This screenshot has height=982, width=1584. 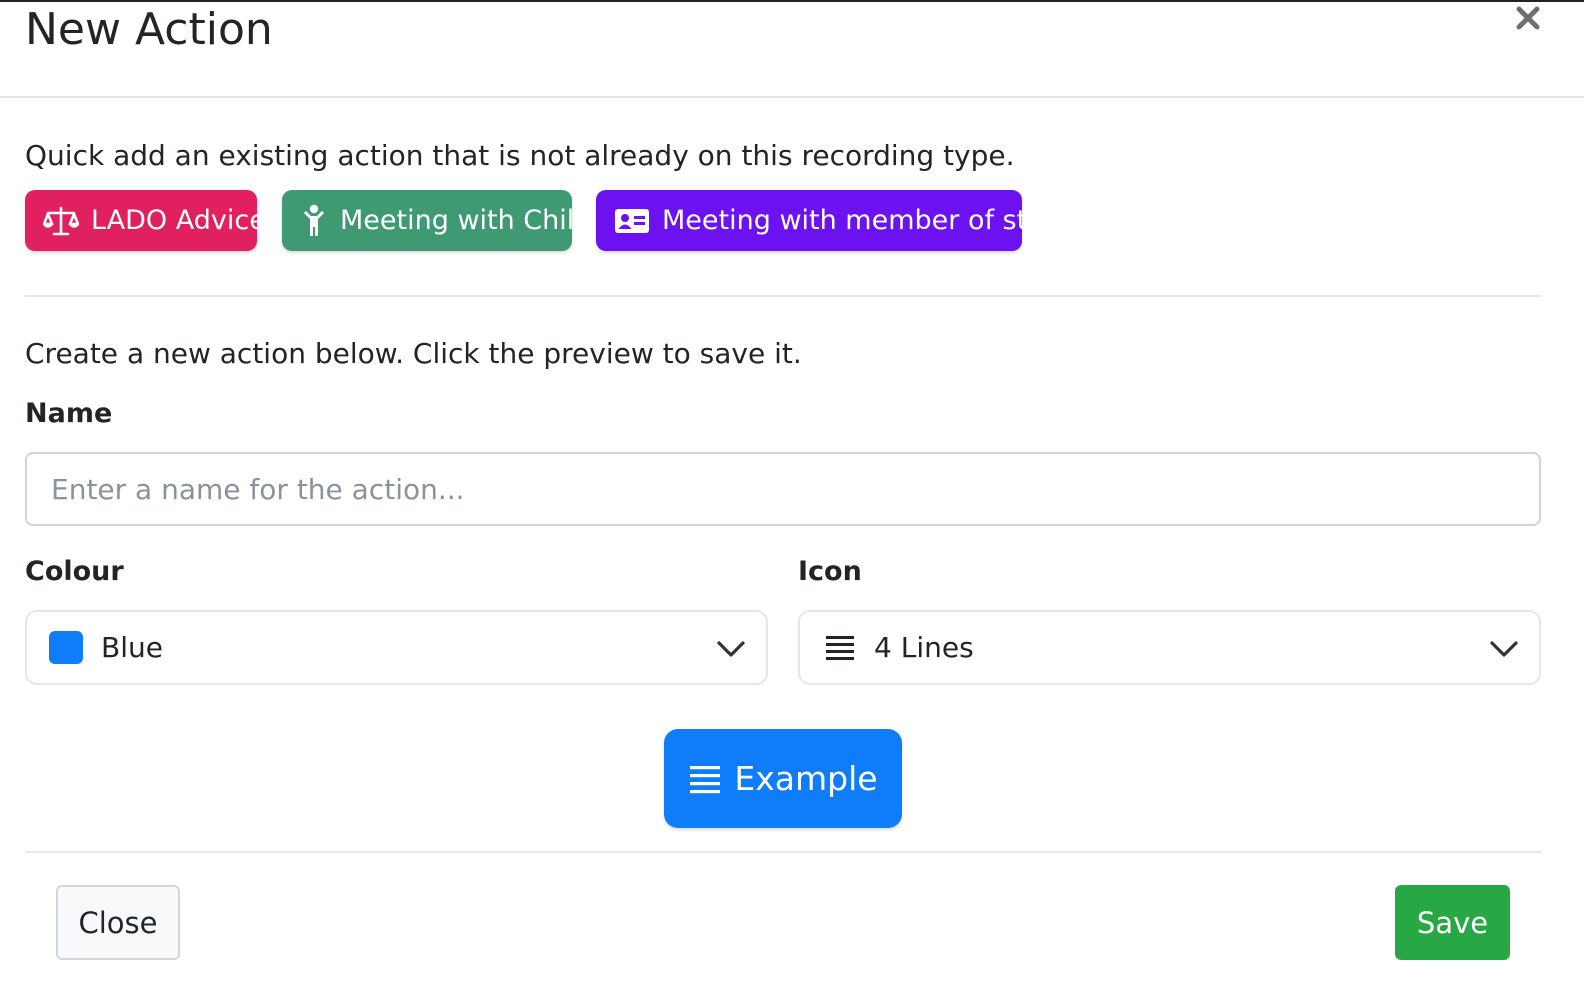 I want to click on icon-select: 4 Lines, so click(x=1169, y=647).